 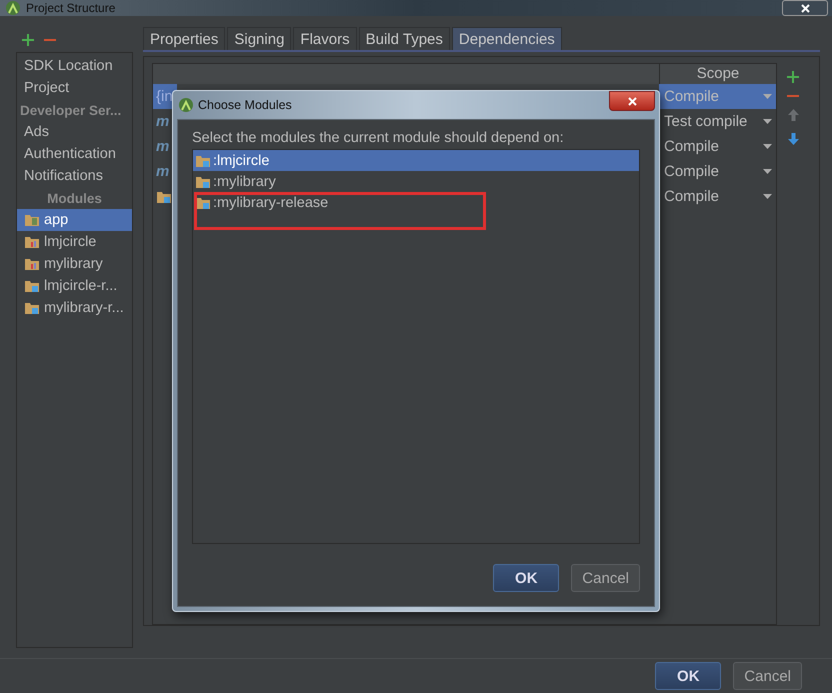 I want to click on module-item: :mylibrary-release, so click(x=416, y=202).